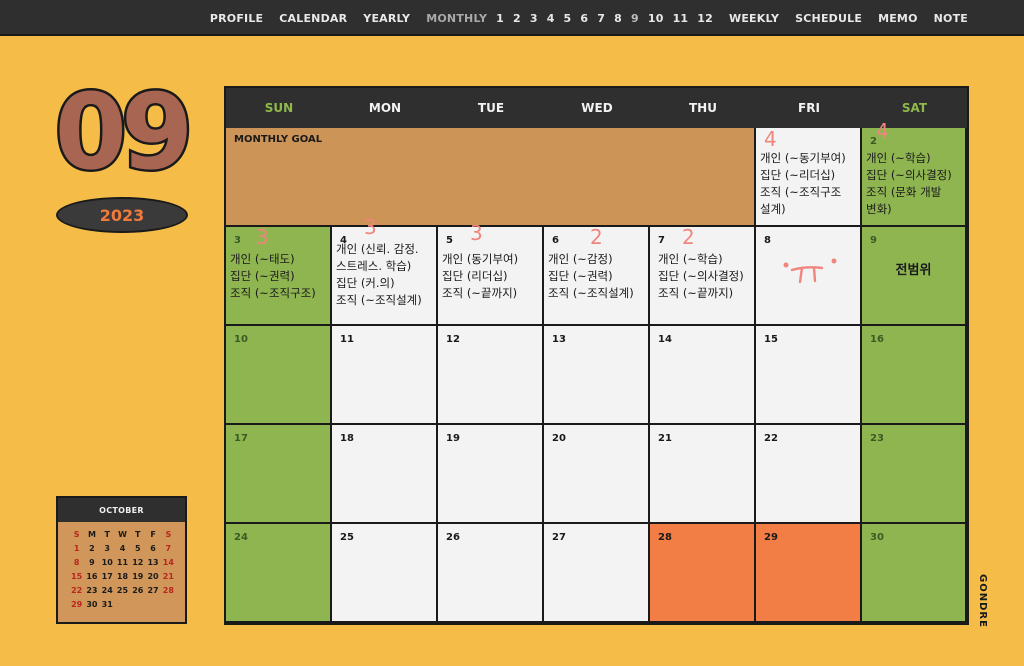  Describe the element at coordinates (773, 209) in the screenshot. I see `event-line: 설계)` at that location.